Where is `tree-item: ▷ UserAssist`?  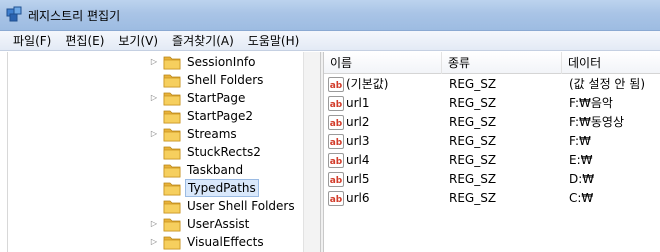
tree-item: ▷ UserAssist is located at coordinates (150, 224).